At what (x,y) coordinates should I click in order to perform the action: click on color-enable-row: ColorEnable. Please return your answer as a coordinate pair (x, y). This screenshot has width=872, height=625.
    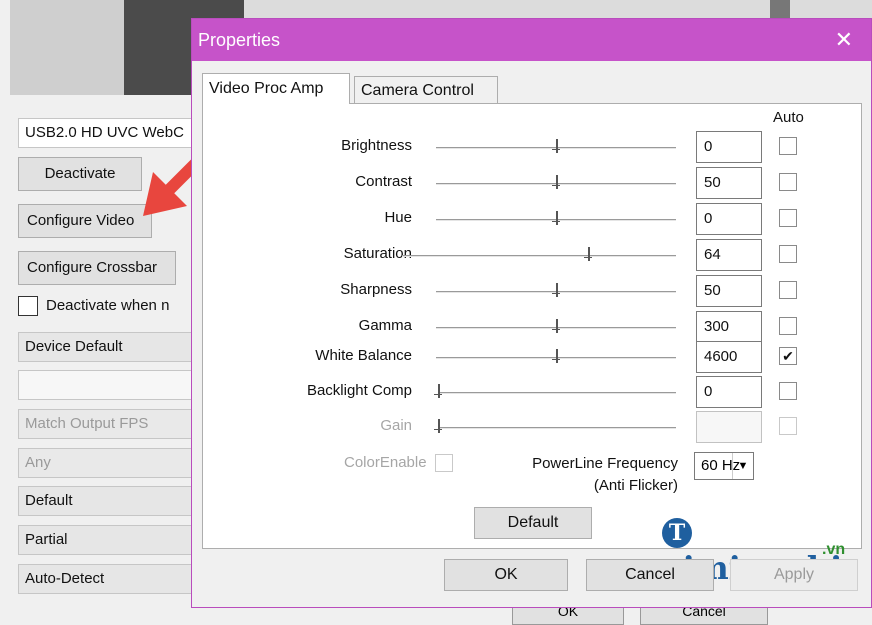
    Looking at the image, I should click on (398, 463).